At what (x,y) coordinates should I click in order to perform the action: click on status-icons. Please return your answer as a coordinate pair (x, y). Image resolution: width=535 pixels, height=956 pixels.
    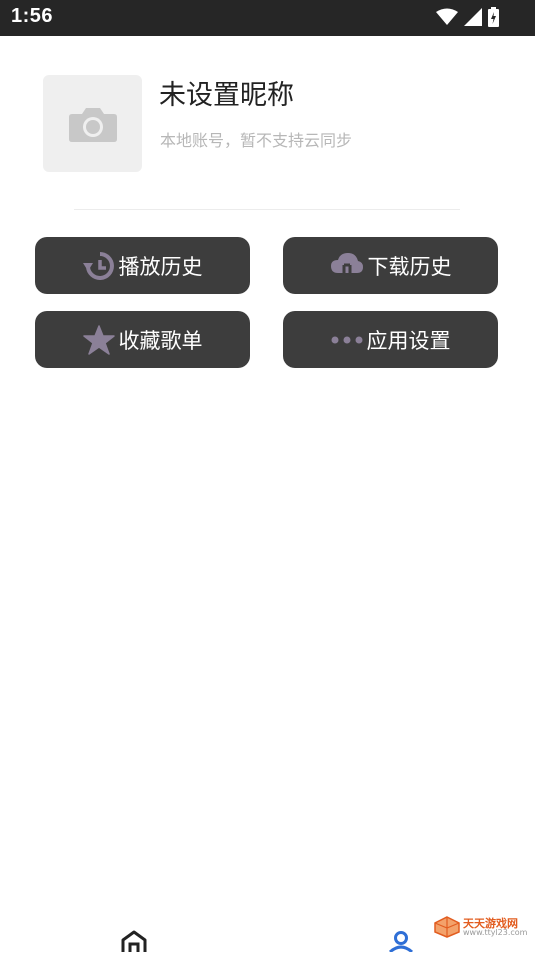
    Looking at the image, I should click on (467, 17).